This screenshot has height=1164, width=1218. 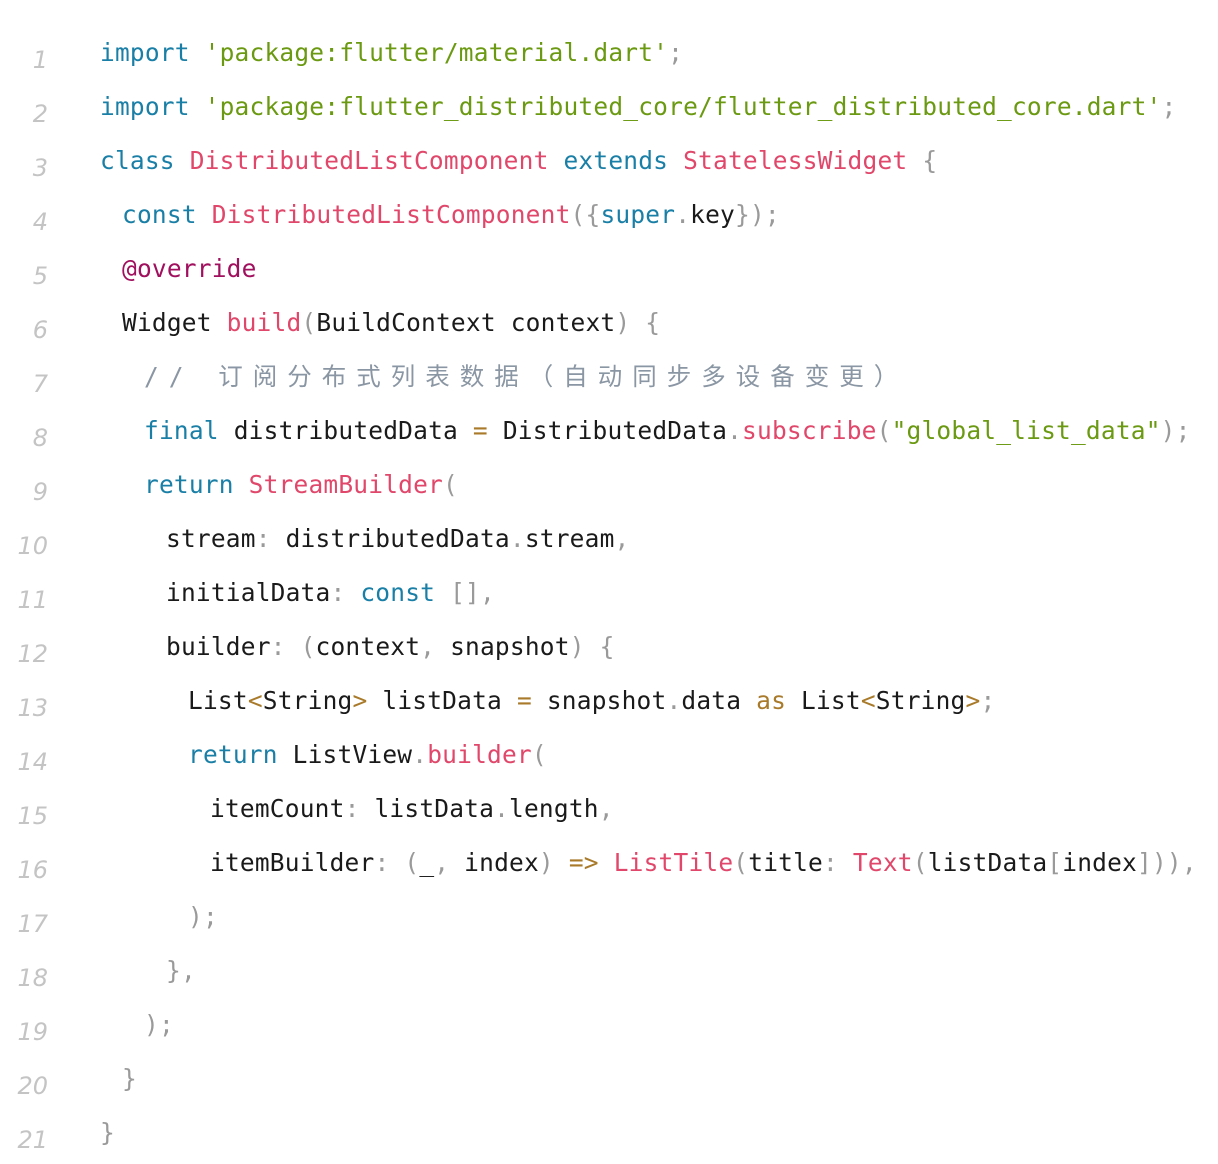 I want to click on code-line: 12 builder: (context, snapshot) {, so click(x=609, y=647).